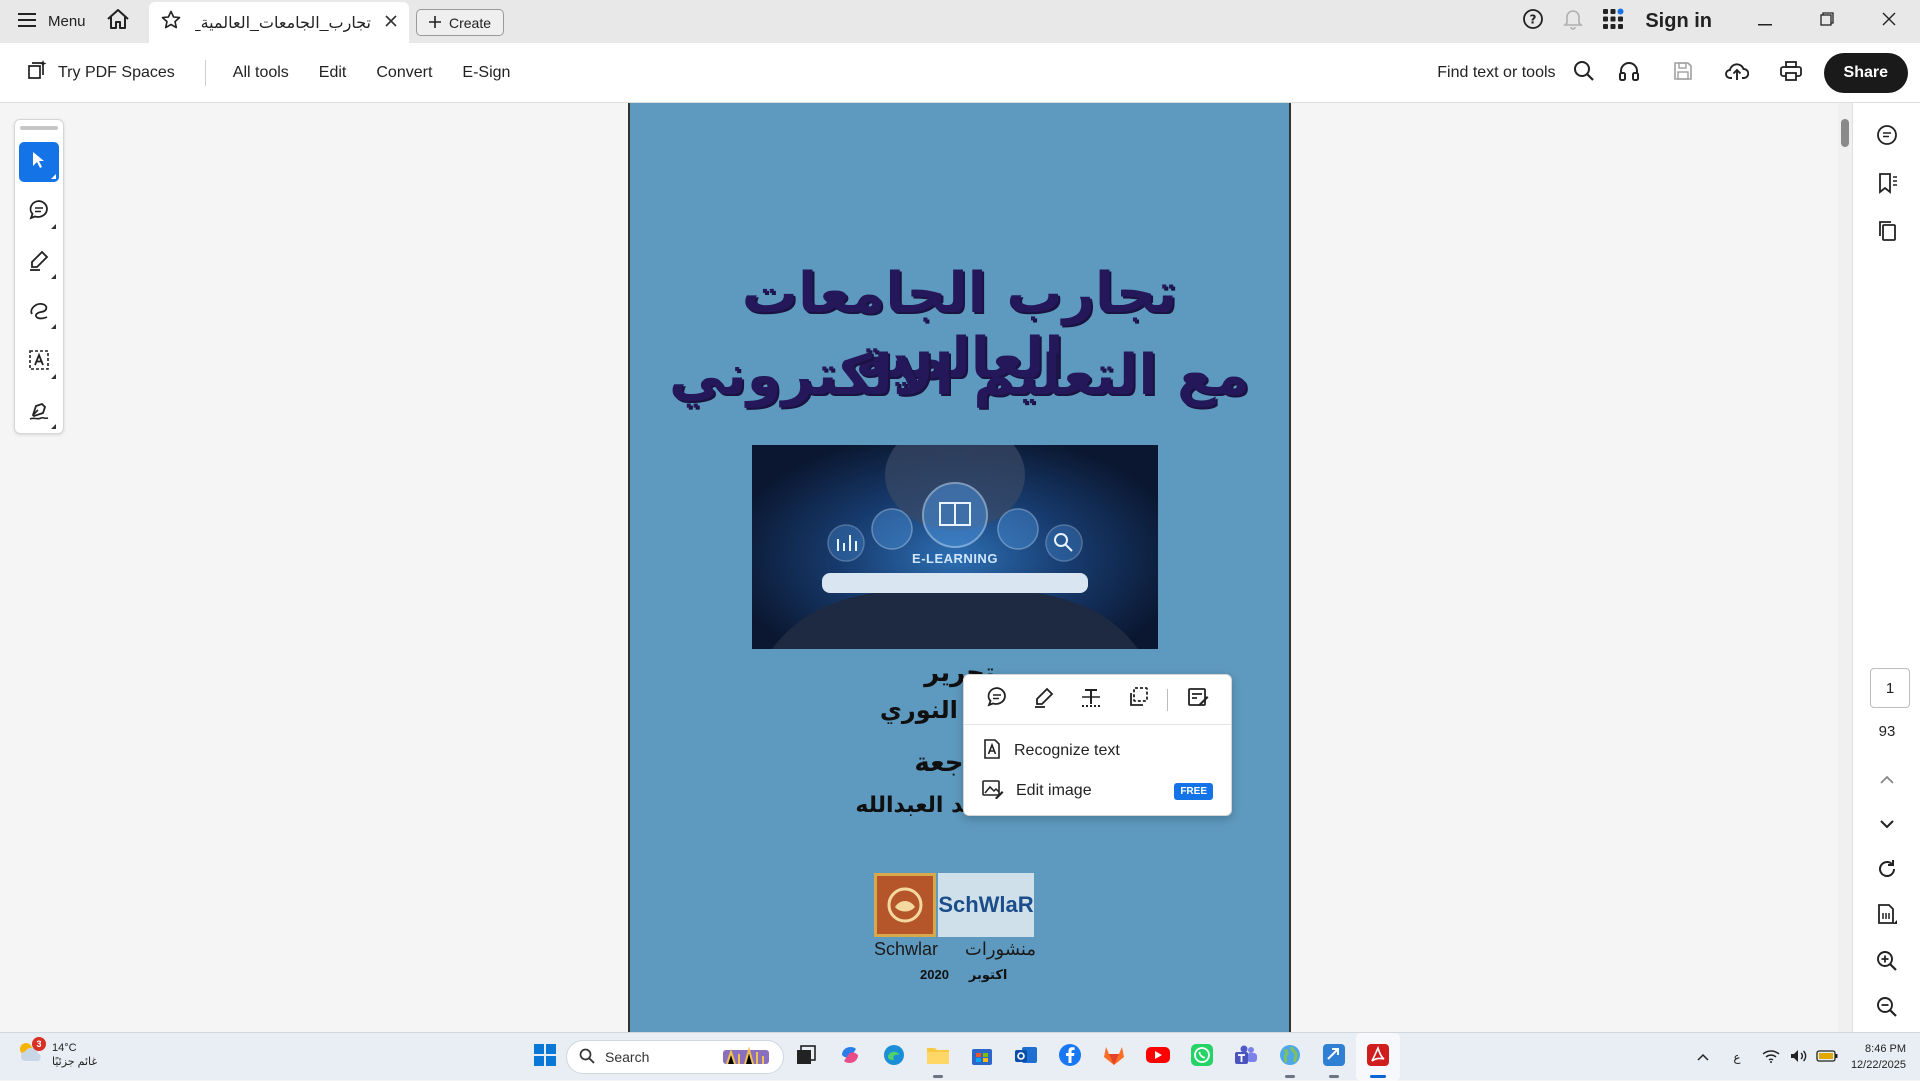 This screenshot has height=1081, width=1920. I want to click on chevron-down-icon, so click(1887, 825).